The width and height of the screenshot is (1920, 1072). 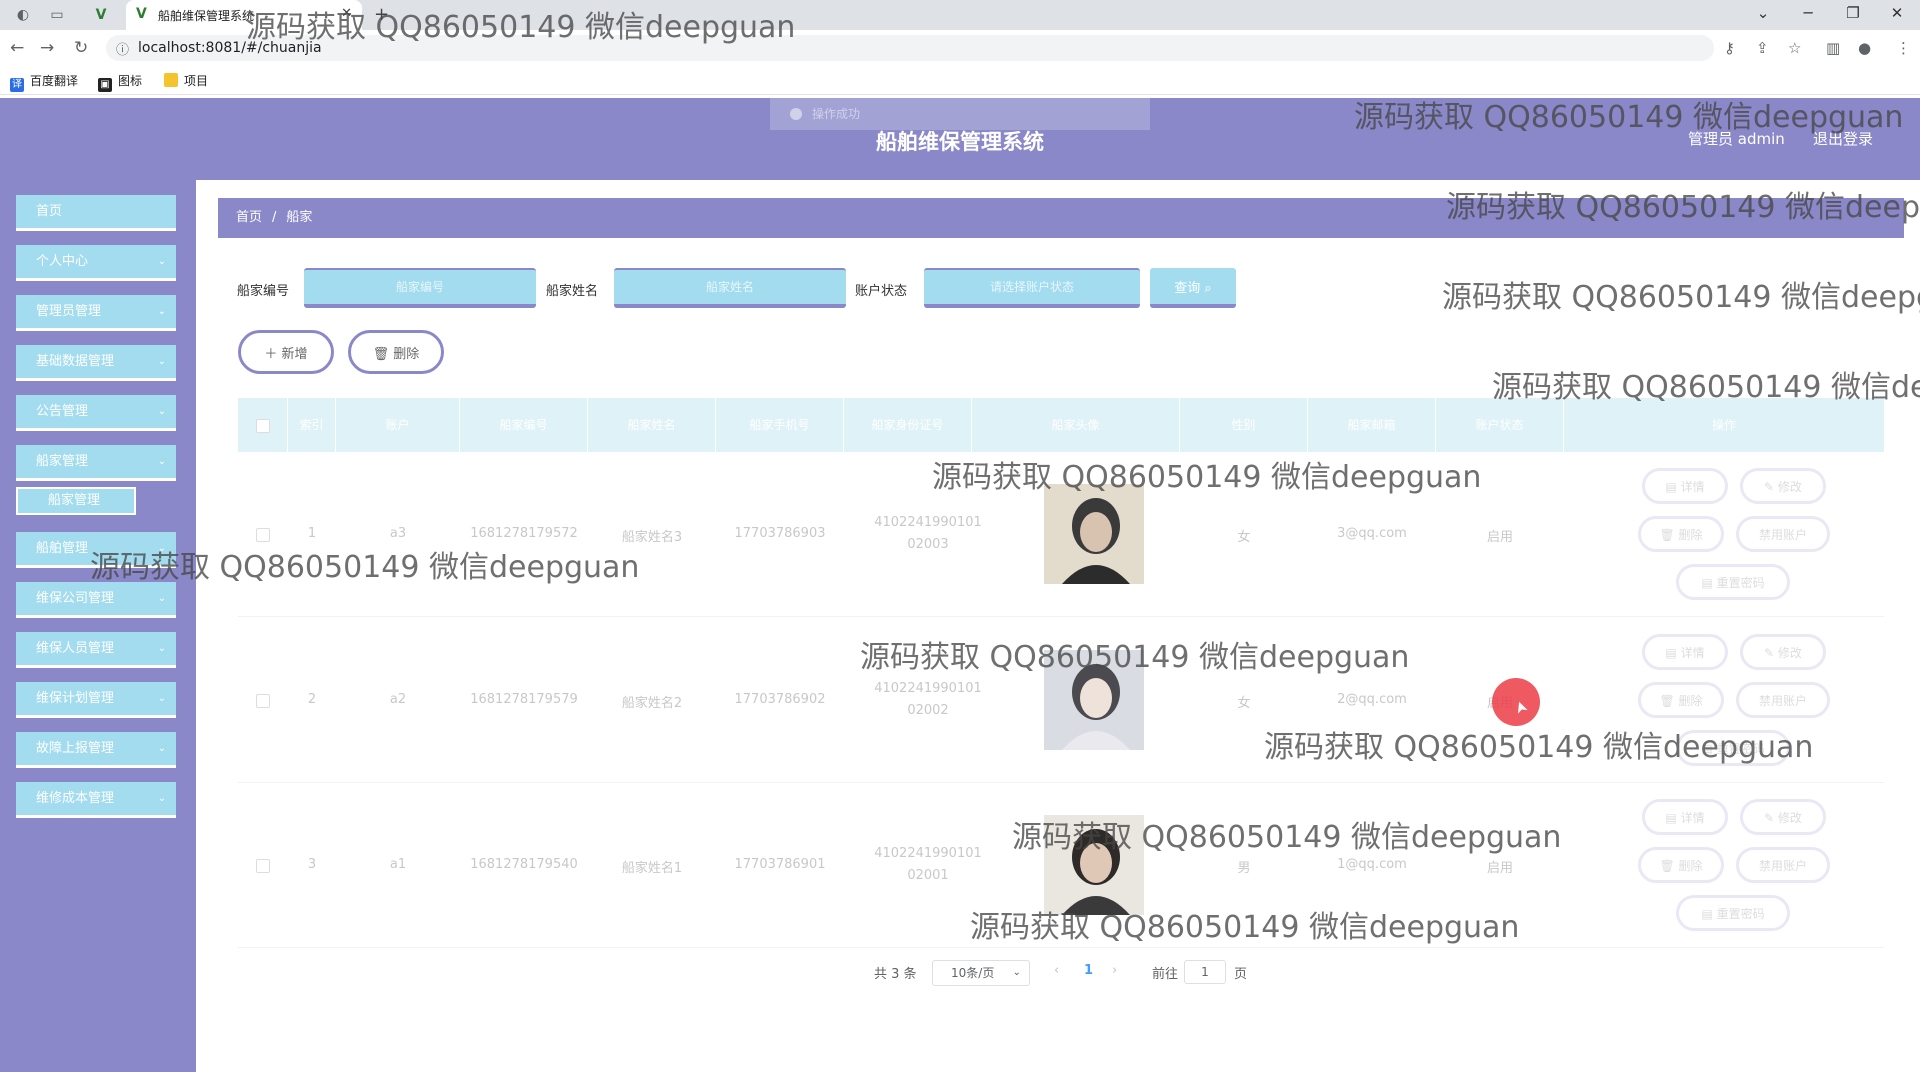 What do you see at coordinates (524, 425) in the screenshot?
I see `col-code: 船家编号` at bounding box center [524, 425].